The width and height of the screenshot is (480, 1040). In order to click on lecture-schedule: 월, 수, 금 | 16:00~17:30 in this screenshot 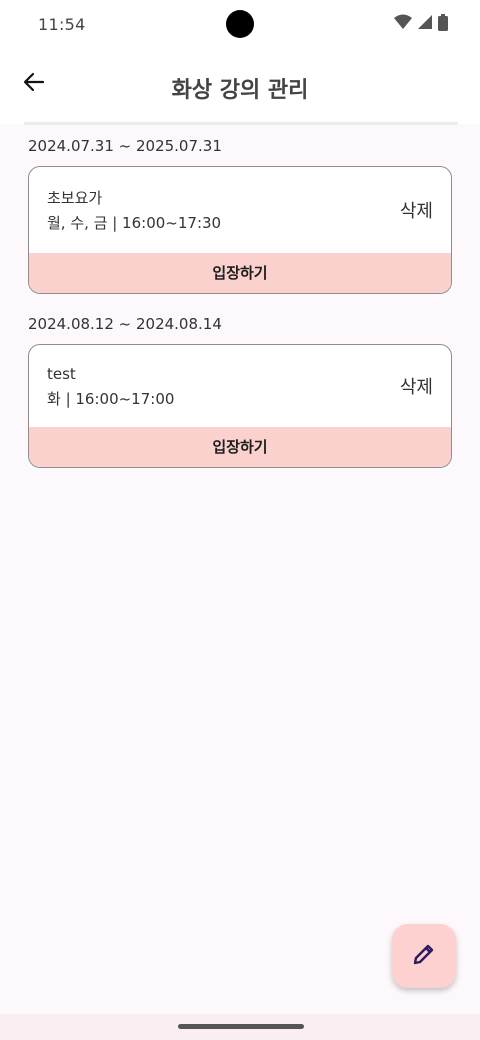, I will do `click(134, 223)`.